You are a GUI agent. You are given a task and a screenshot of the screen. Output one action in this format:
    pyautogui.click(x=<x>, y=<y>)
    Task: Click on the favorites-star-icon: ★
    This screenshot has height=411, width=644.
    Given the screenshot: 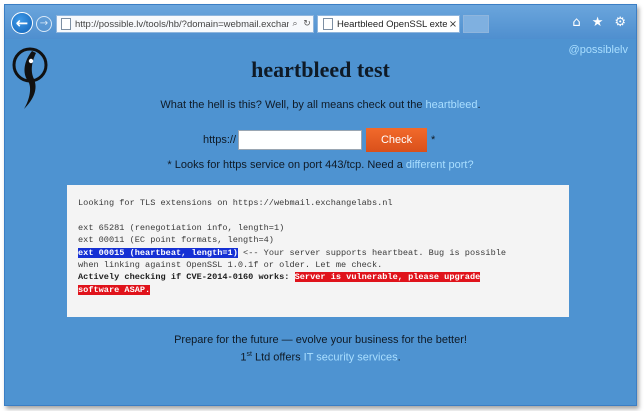 What is the action you would take?
    pyautogui.click(x=598, y=23)
    